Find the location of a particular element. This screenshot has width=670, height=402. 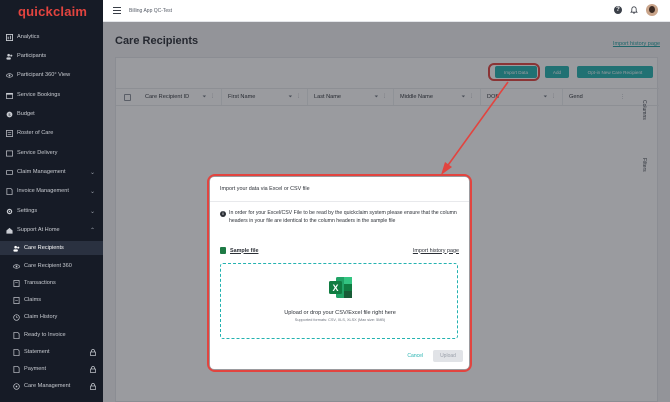

sidebar-item-label: Budget is located at coordinates (26, 114).